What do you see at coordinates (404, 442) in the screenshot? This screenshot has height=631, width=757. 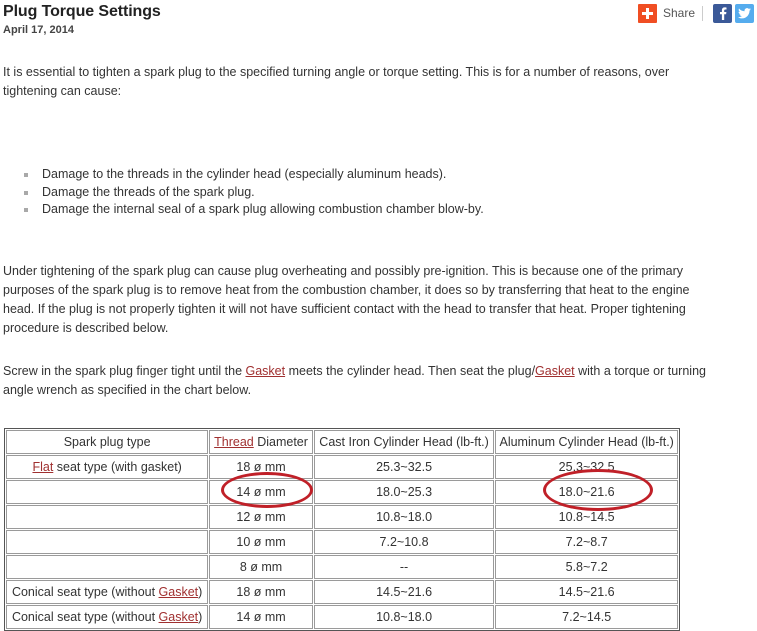 I see `header-cast-iron: Cast Iron Cylinder Head (lb-ft.)` at bounding box center [404, 442].